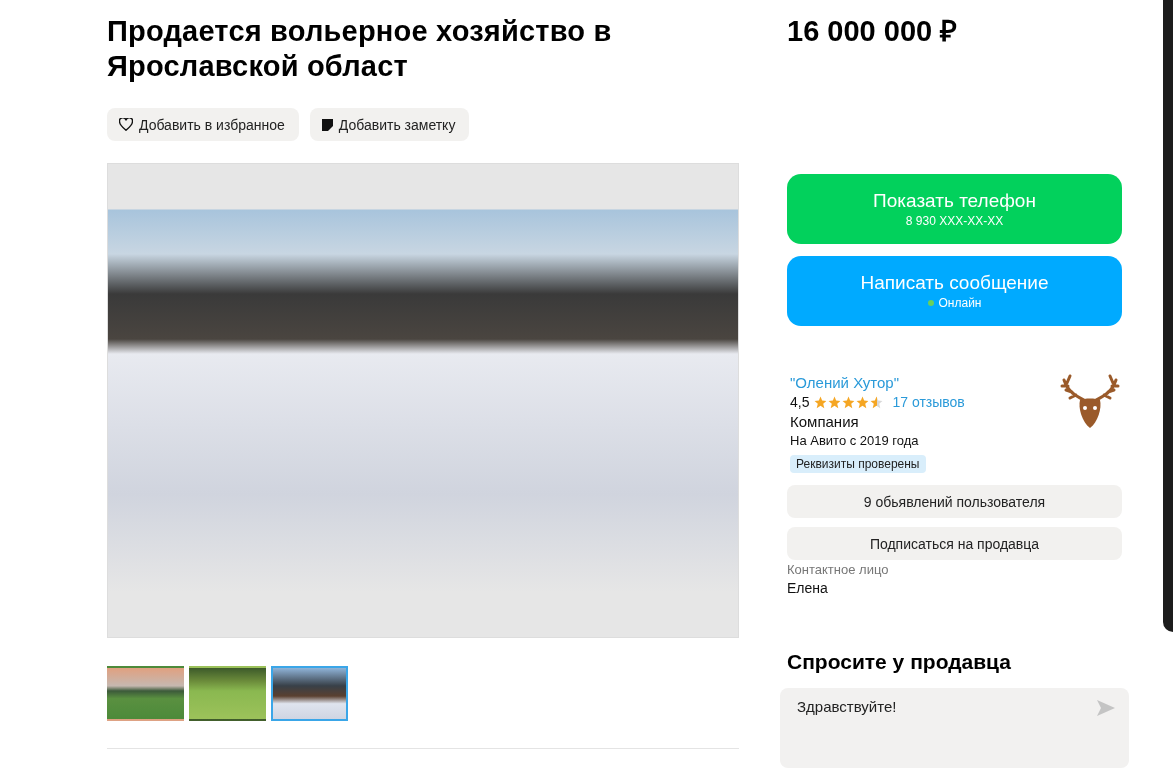 The width and height of the screenshot is (1173, 768). What do you see at coordinates (1090, 402) in the screenshot?
I see `deer-head-icon` at bounding box center [1090, 402].